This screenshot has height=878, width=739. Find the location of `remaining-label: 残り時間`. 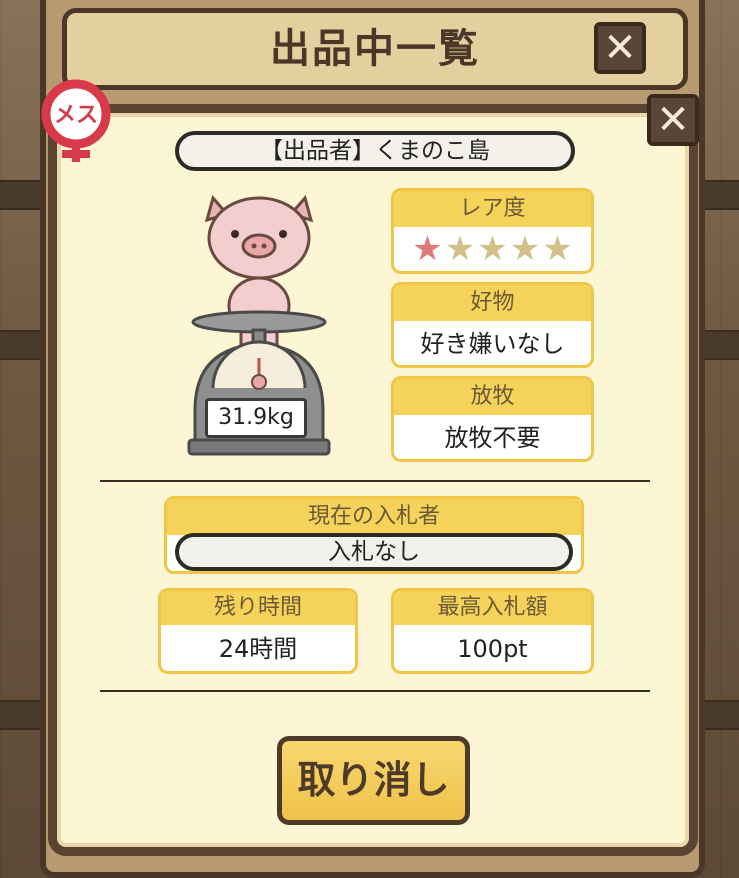

remaining-label: 残り時間 is located at coordinates (258, 608).